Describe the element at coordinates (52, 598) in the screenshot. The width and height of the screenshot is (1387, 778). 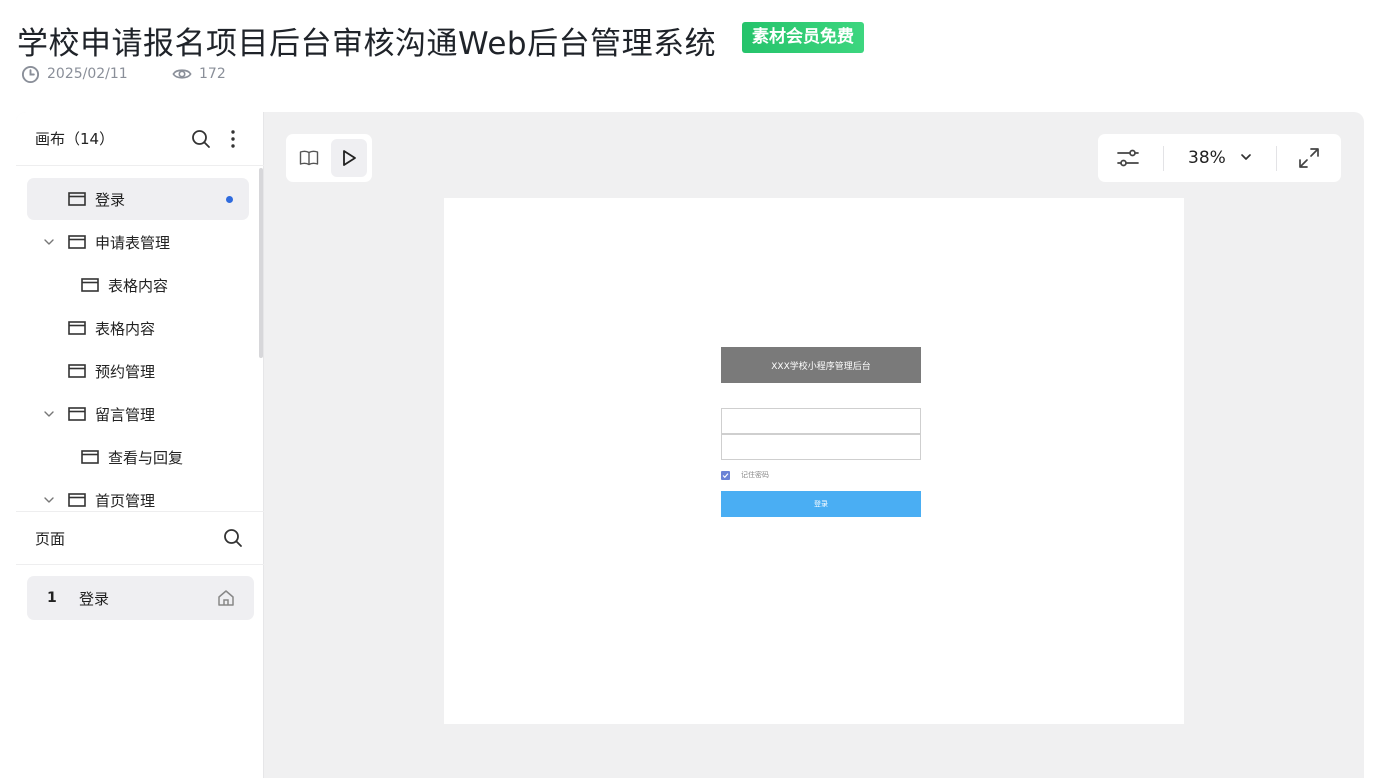
I see `page-number: 1` at that location.